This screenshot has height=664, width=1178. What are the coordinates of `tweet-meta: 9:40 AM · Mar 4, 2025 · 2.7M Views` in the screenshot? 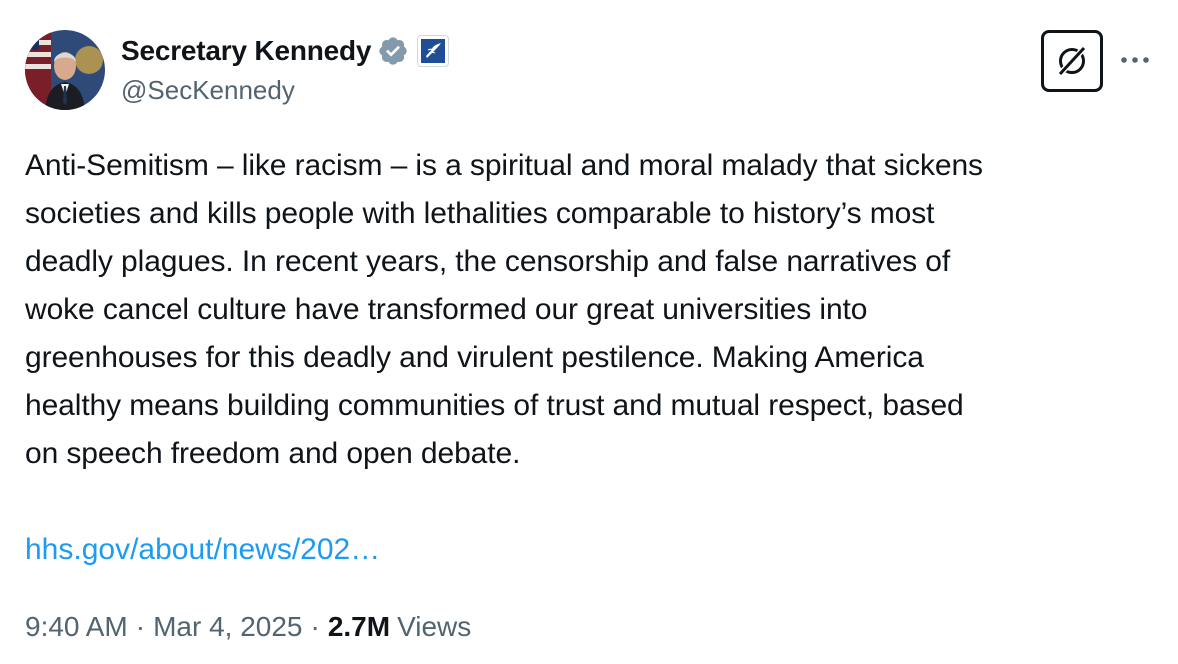 It's located at (248, 627).